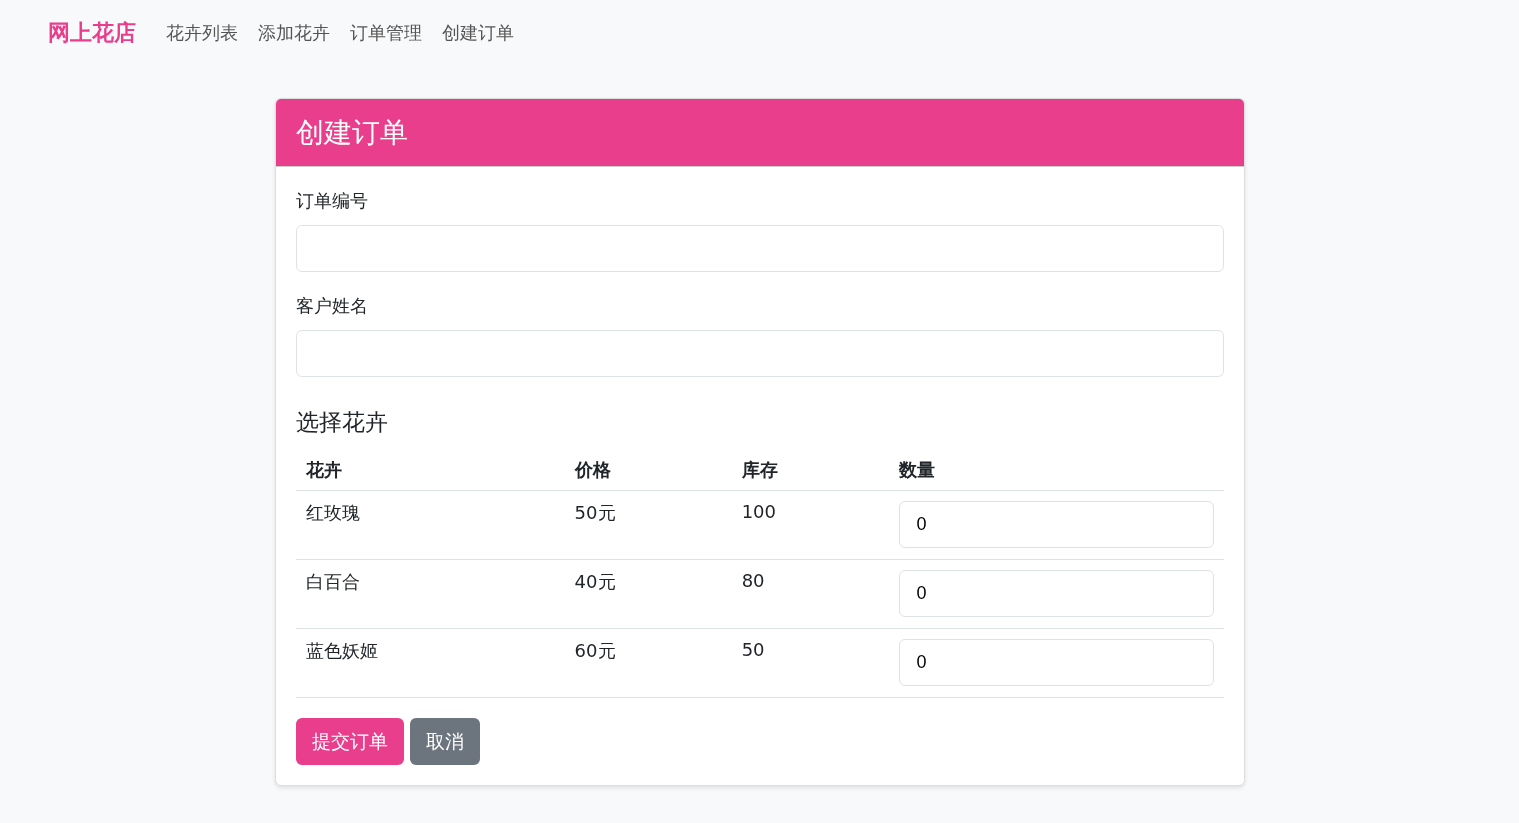 The image size is (1519, 823). I want to click on cancel-button: 取消, so click(444, 741).